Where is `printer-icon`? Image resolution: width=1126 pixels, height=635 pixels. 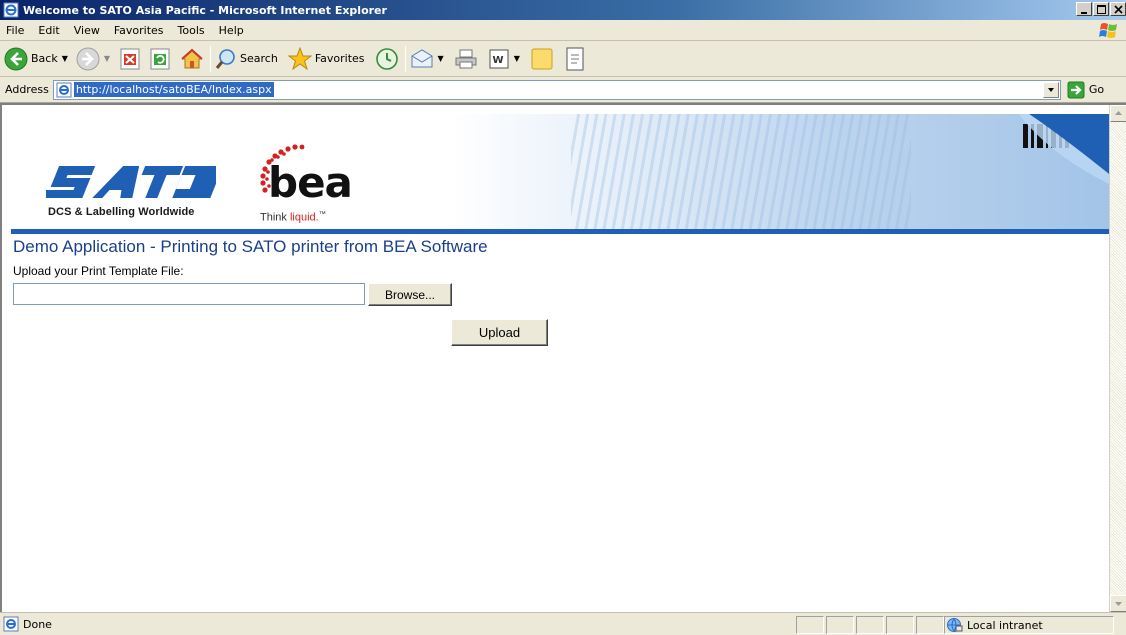
printer-icon is located at coordinates (466, 58).